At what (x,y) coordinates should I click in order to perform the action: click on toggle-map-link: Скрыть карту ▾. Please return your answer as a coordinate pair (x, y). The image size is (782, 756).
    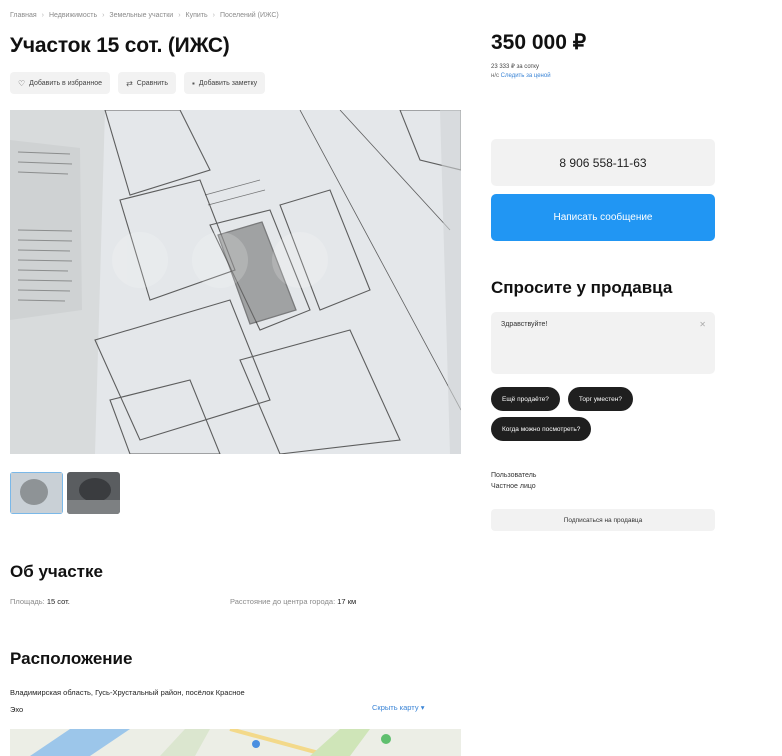
    Looking at the image, I should click on (398, 707).